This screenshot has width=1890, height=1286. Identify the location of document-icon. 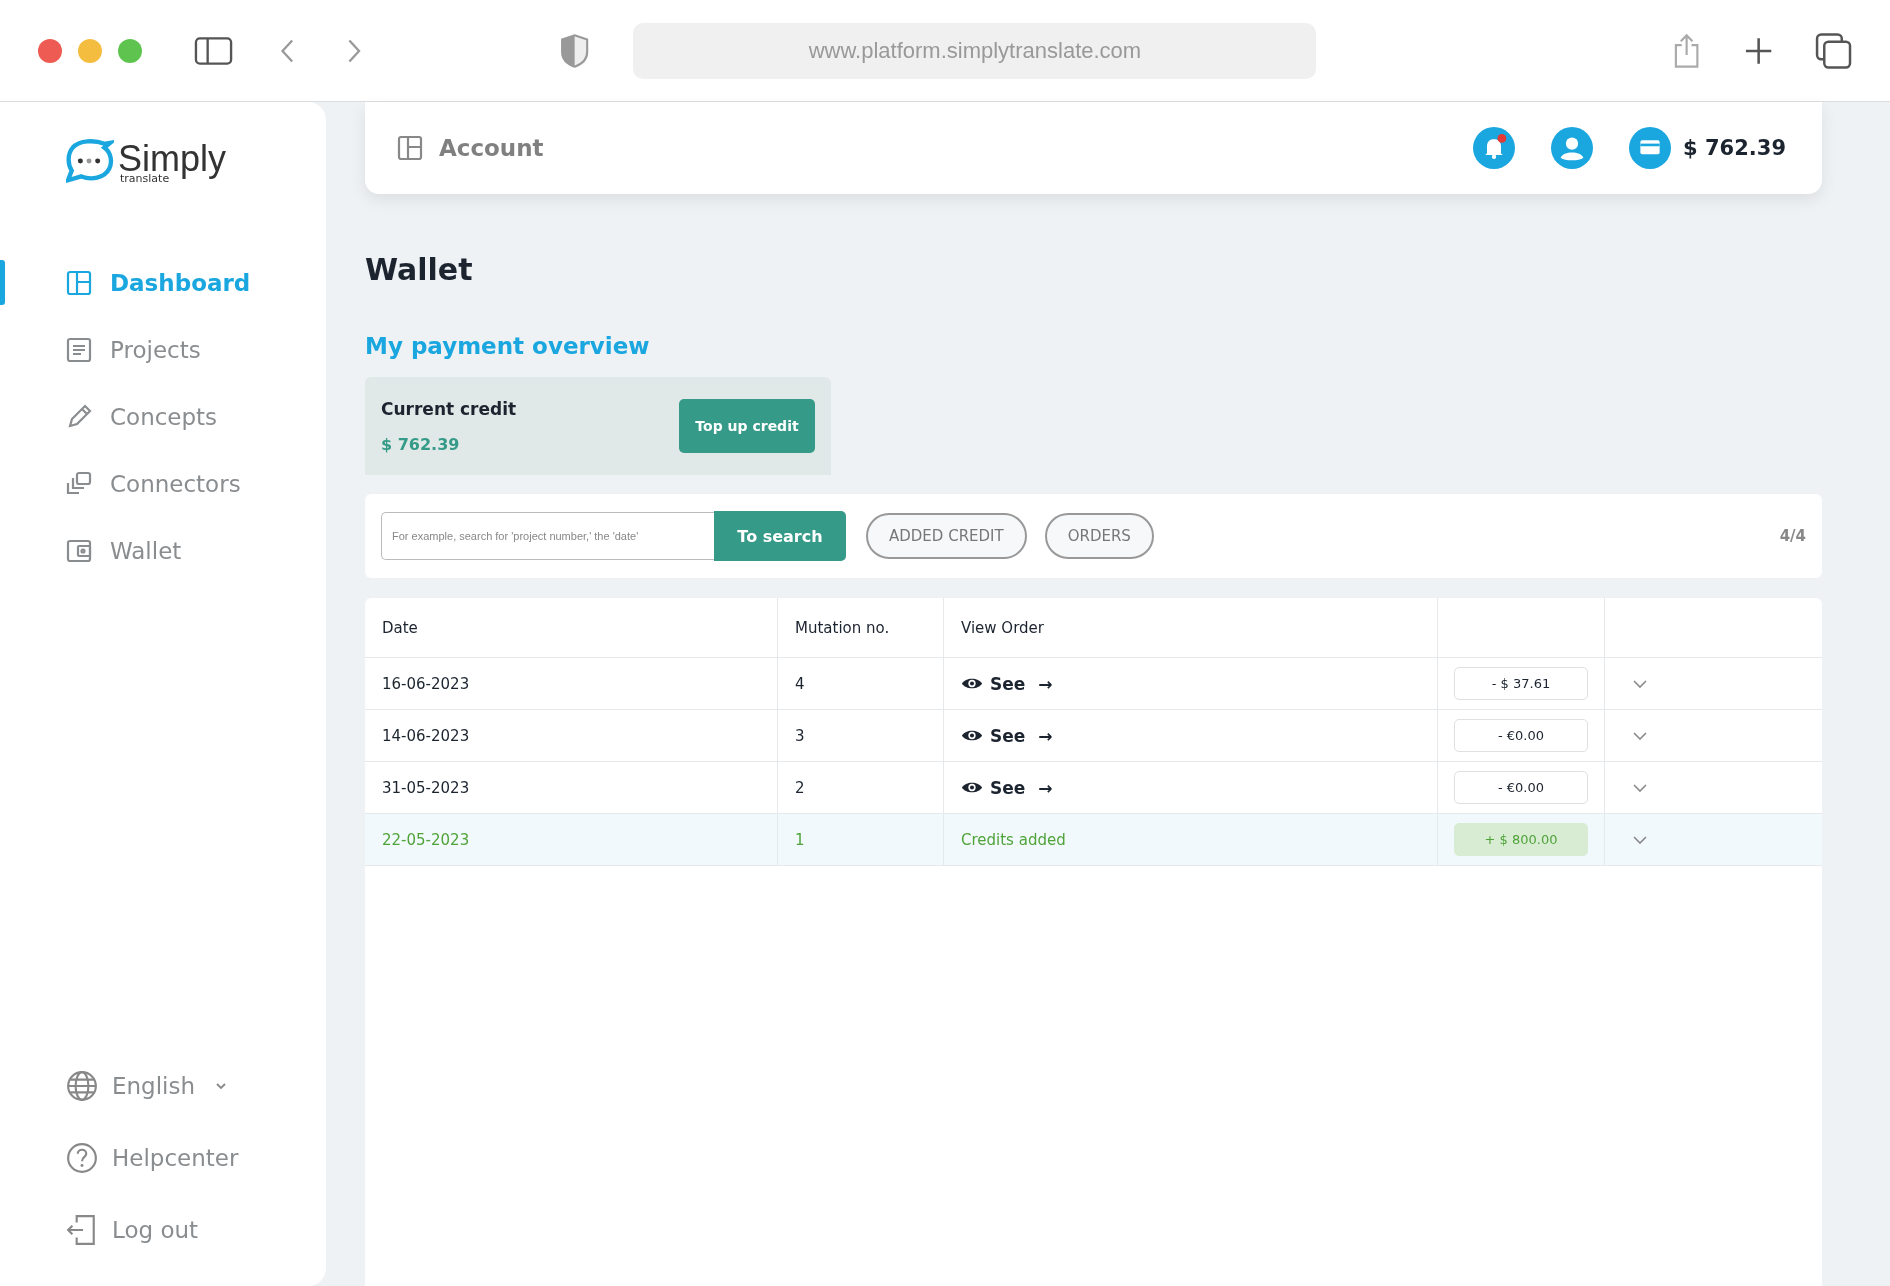
(79, 349).